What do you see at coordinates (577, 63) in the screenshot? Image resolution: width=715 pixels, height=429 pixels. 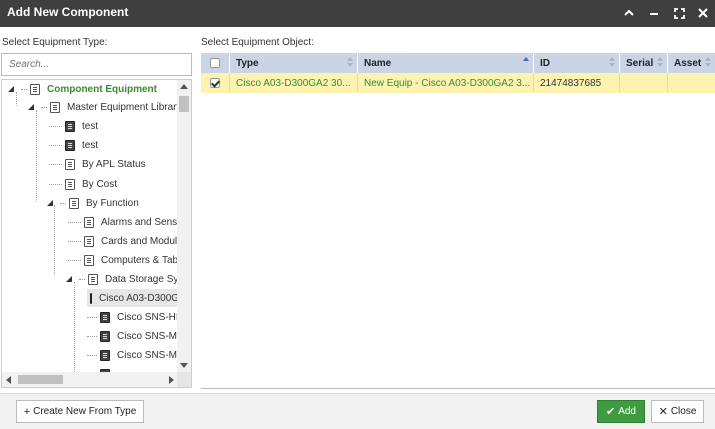 I see `column-header-id: ID` at bounding box center [577, 63].